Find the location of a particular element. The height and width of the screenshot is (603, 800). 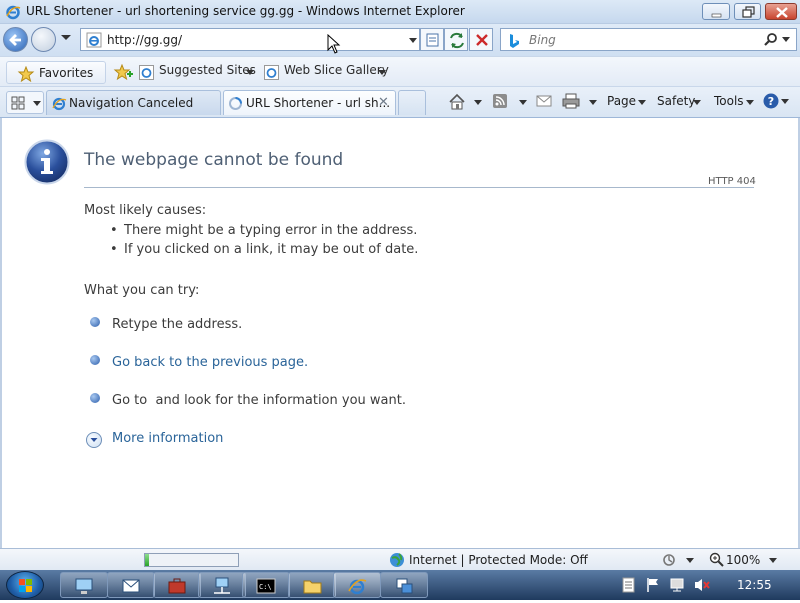

computer-icon is located at coordinates (84, 586).